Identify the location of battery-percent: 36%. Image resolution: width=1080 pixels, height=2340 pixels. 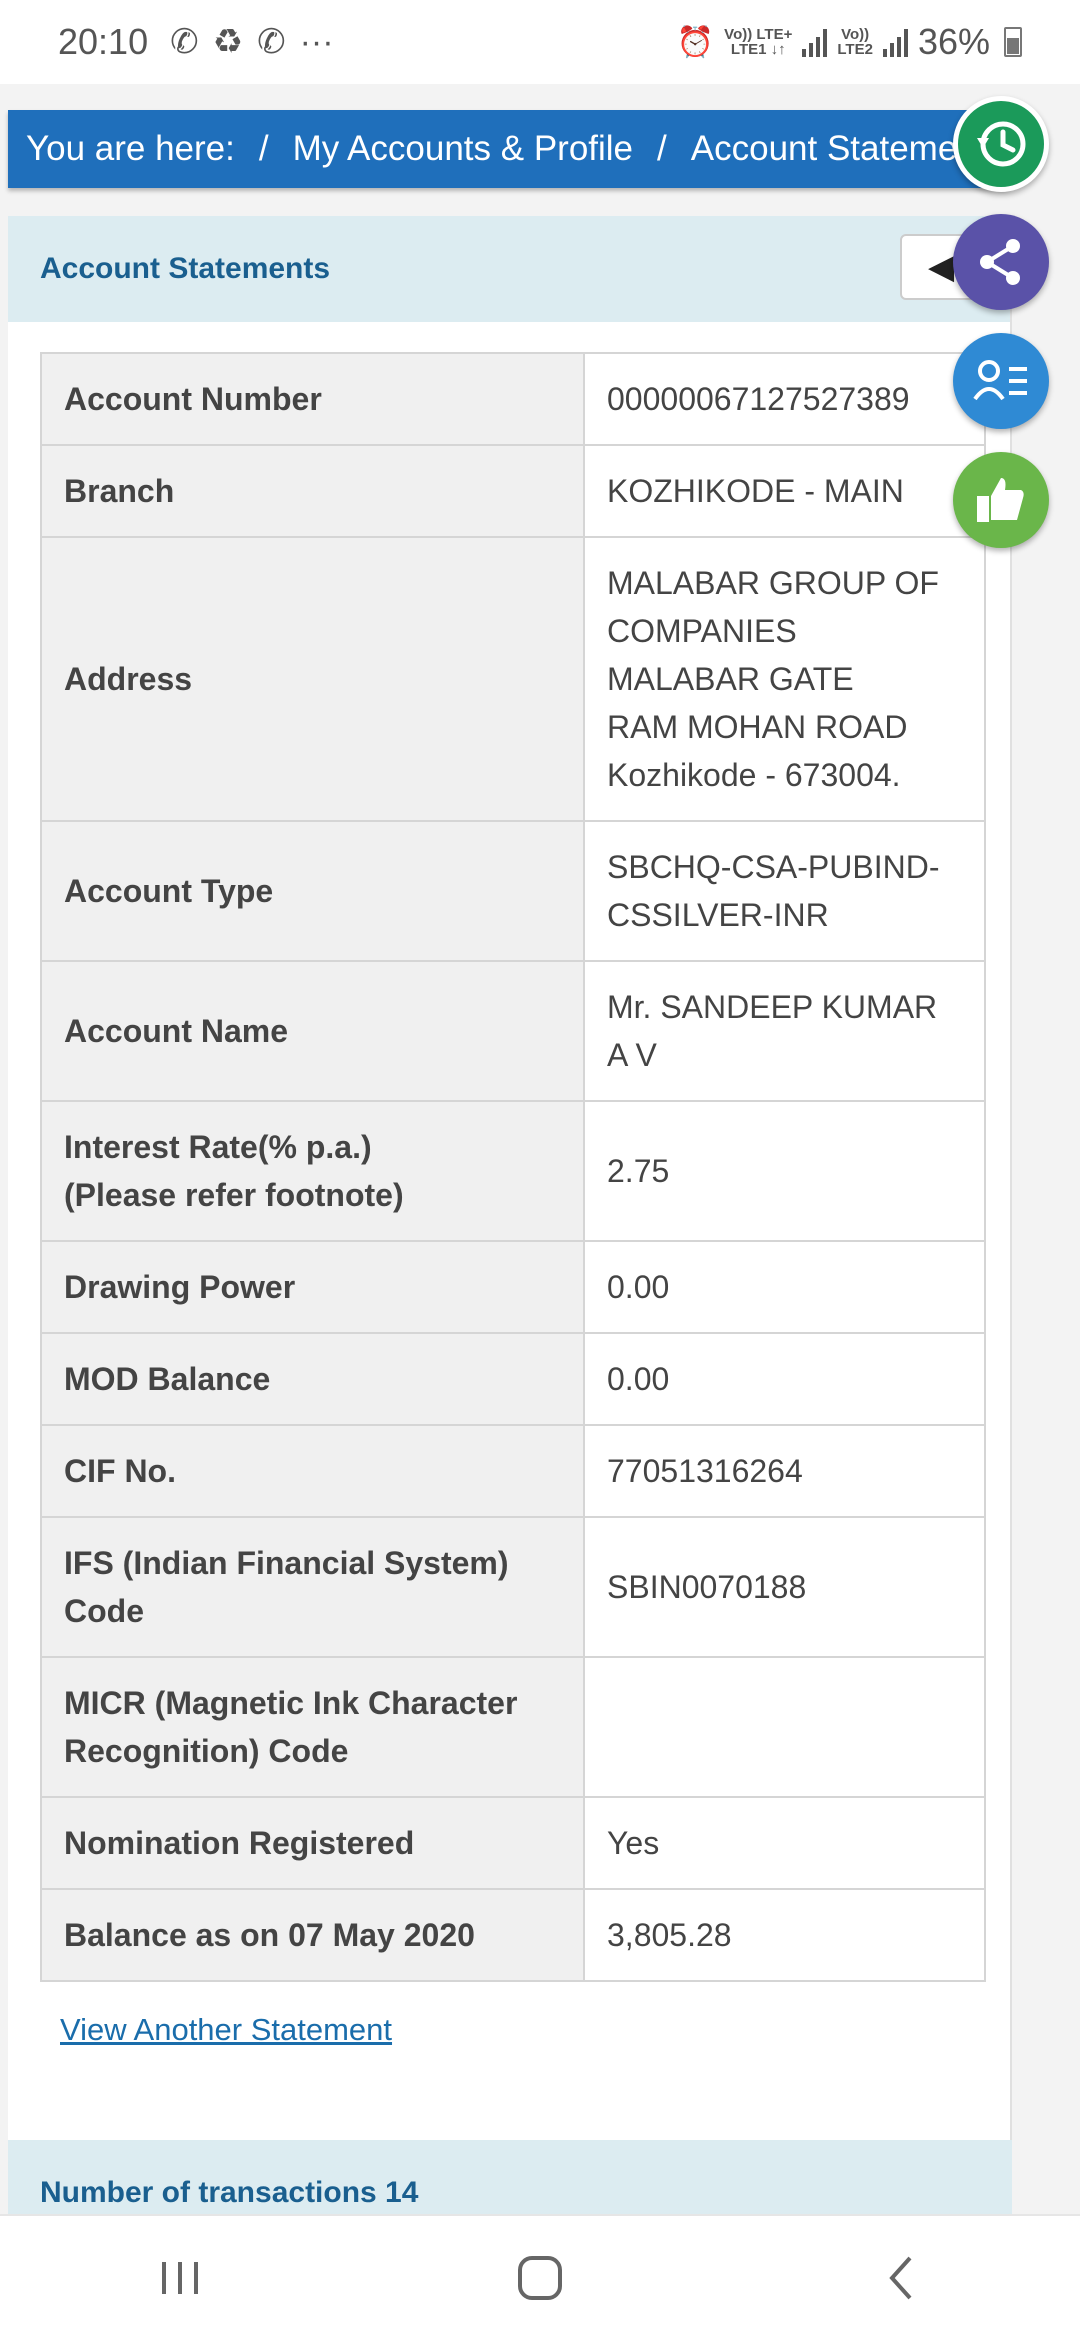
(953, 41).